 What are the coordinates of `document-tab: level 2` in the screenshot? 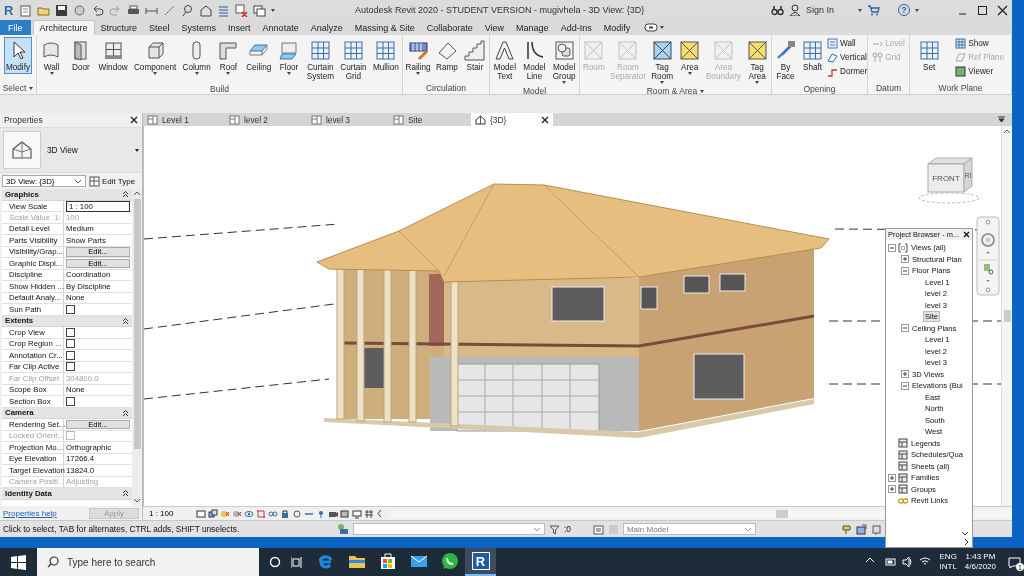 It's located at (266, 120).